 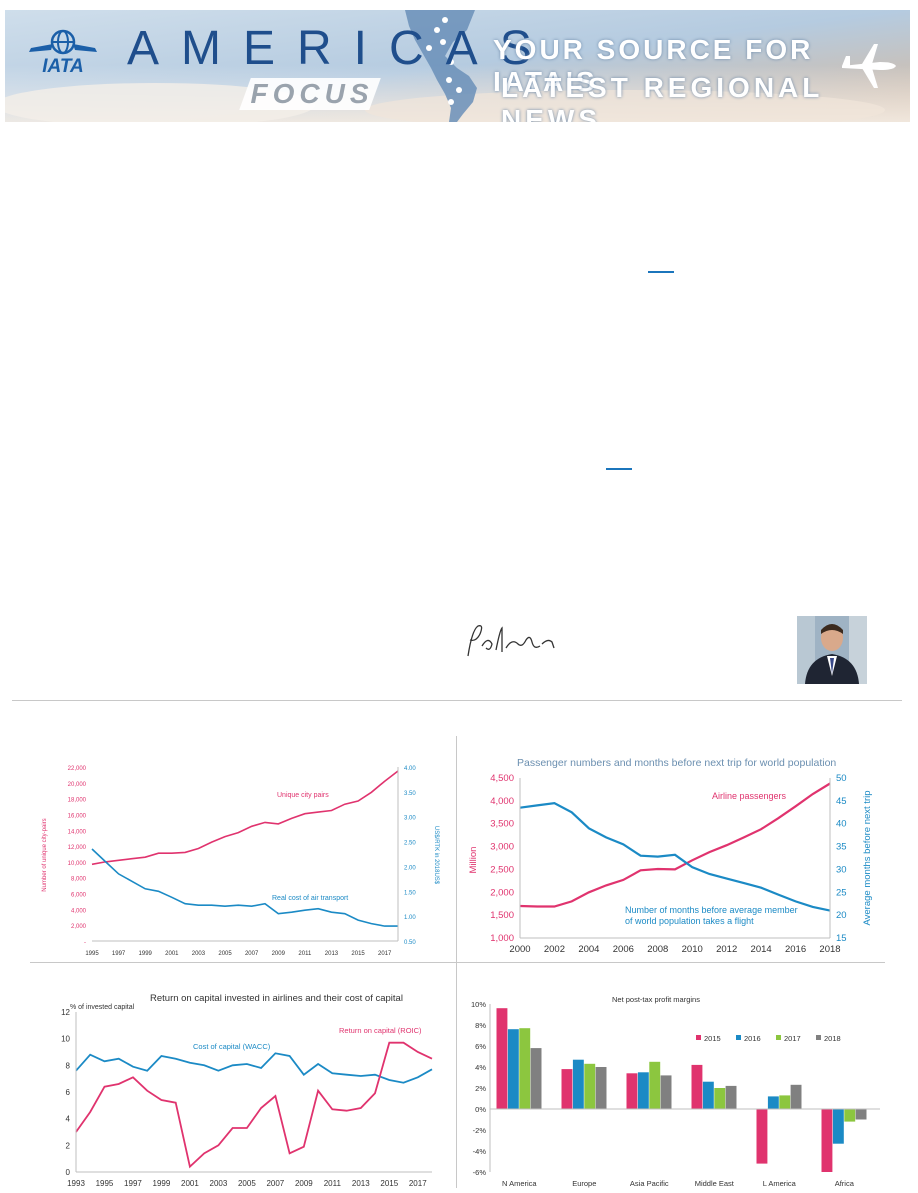 What do you see at coordinates (752, 1038) in the screenshot?
I see `legend-label-2016: 2016` at bounding box center [752, 1038].